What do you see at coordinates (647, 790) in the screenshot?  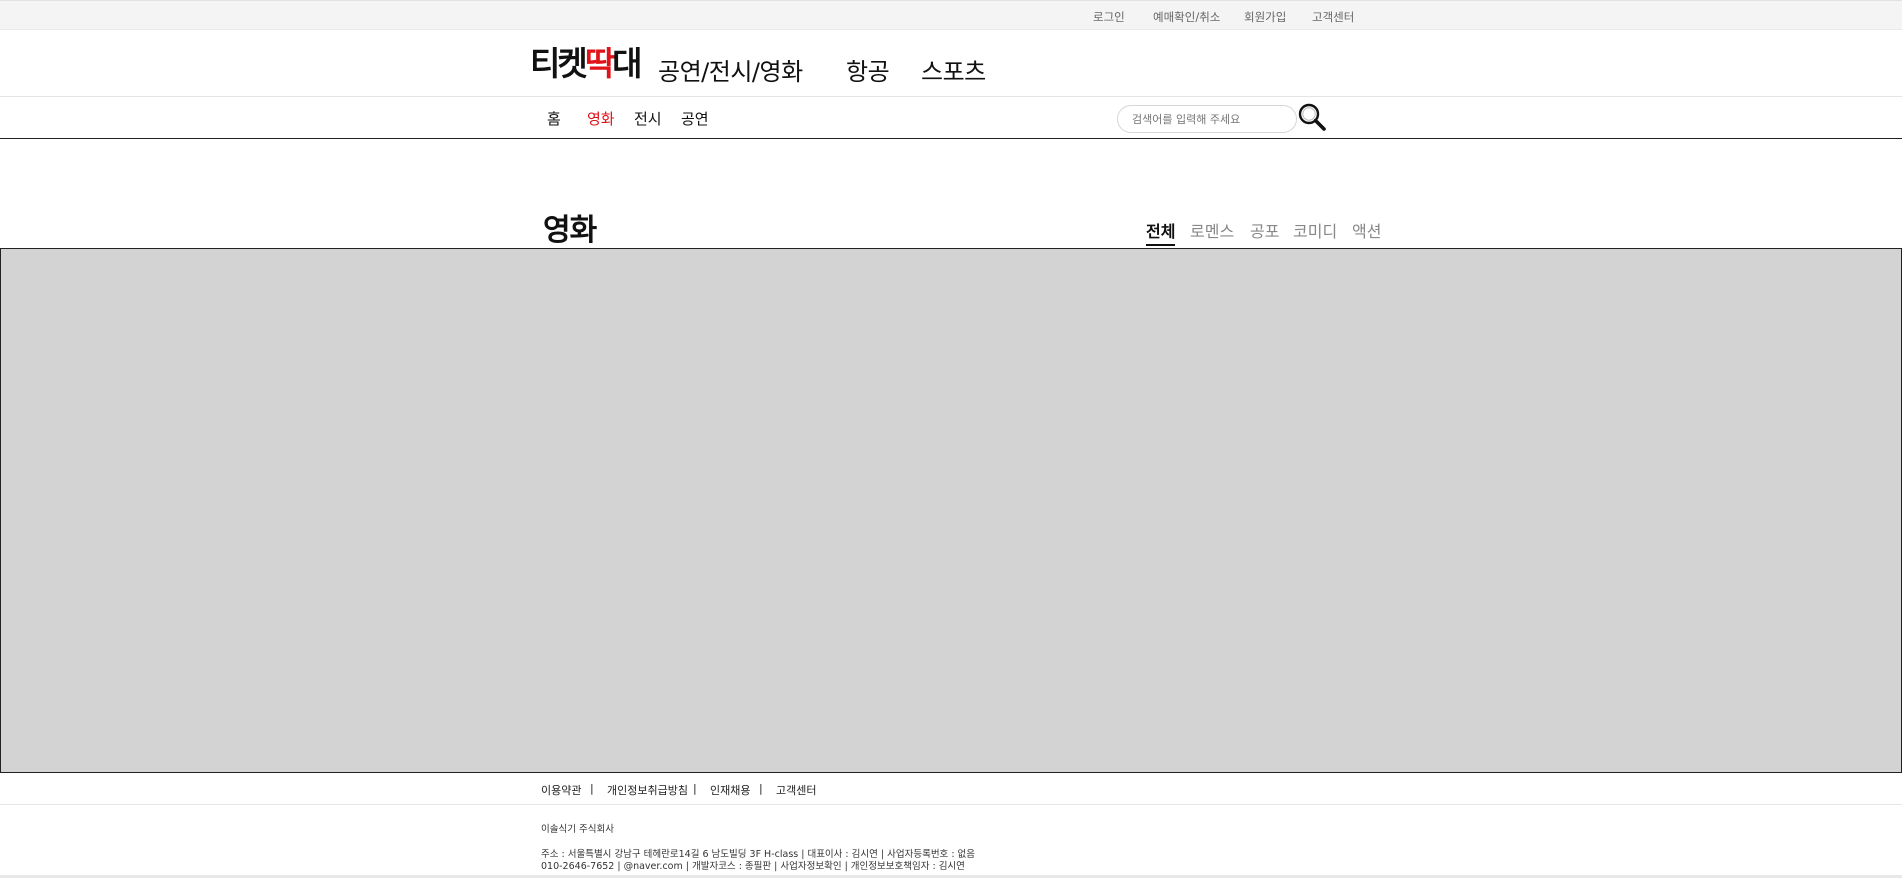 I see `footer-privacy-link: 개인정보취급방침` at bounding box center [647, 790].